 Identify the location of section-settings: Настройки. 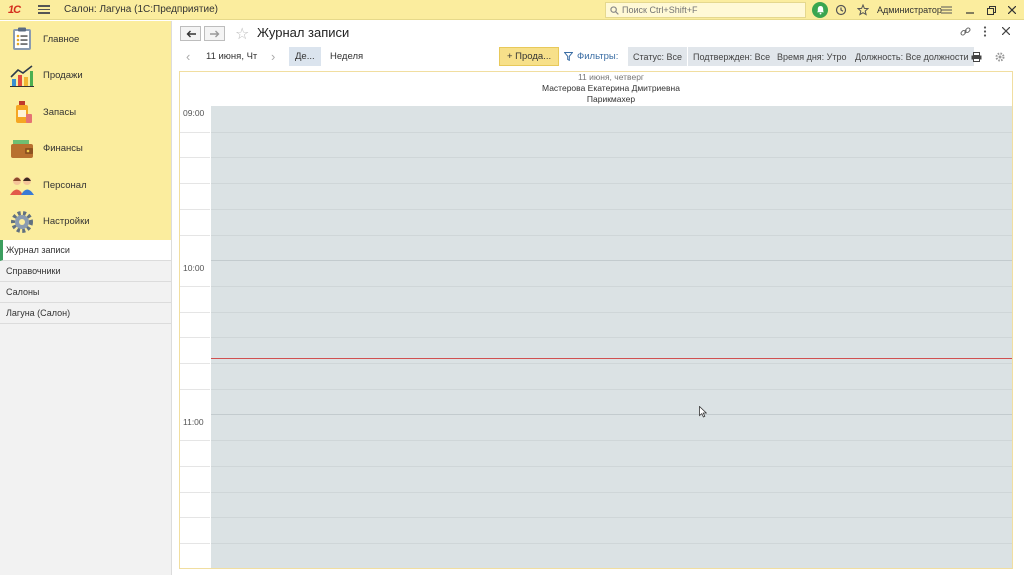
(85, 222).